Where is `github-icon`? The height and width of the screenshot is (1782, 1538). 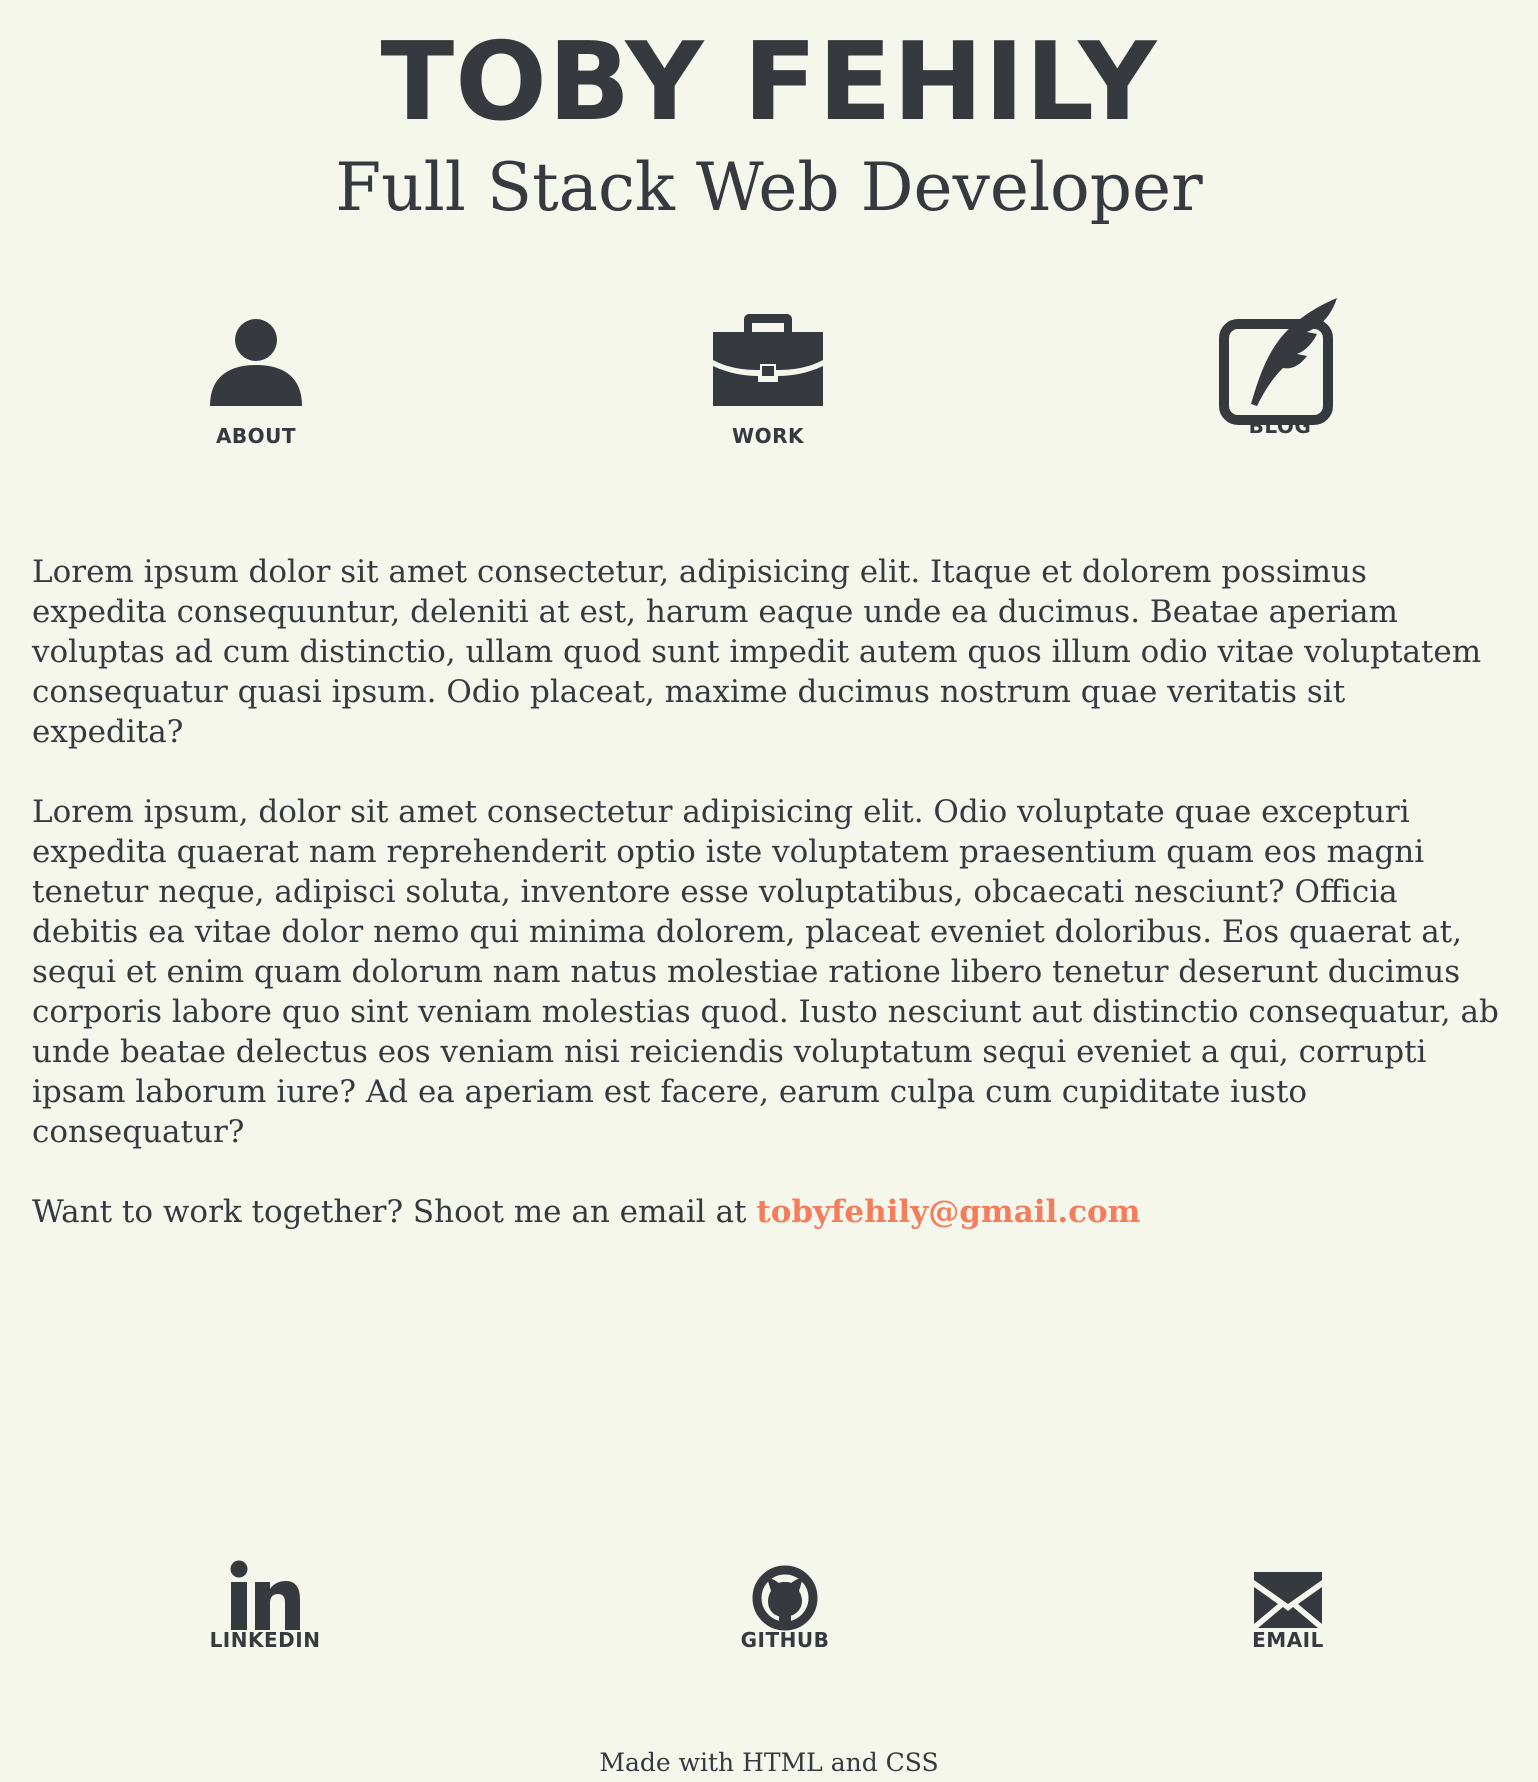 github-icon is located at coordinates (785, 1598).